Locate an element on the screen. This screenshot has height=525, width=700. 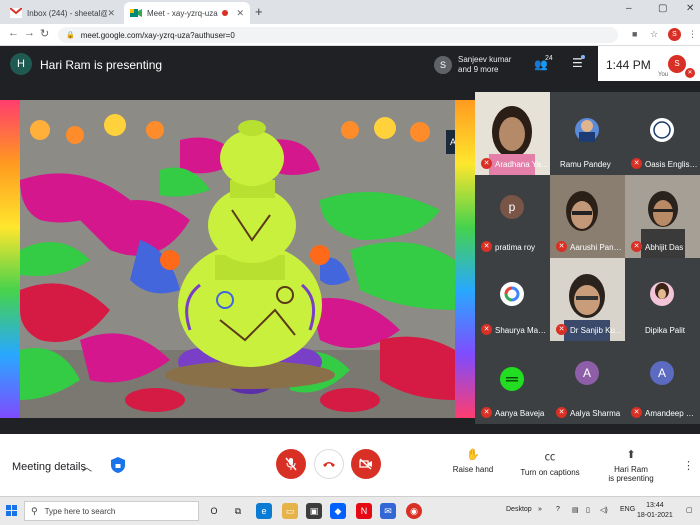
participant-tile: Dipika Palit is located at coordinates (662, 299).